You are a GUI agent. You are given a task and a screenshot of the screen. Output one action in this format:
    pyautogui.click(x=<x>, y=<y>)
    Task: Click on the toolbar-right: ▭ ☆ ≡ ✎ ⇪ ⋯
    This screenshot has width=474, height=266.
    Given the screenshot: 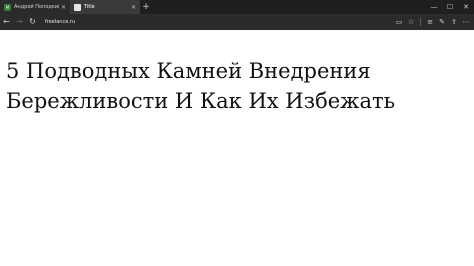 What is the action you would take?
    pyautogui.click(x=432, y=22)
    